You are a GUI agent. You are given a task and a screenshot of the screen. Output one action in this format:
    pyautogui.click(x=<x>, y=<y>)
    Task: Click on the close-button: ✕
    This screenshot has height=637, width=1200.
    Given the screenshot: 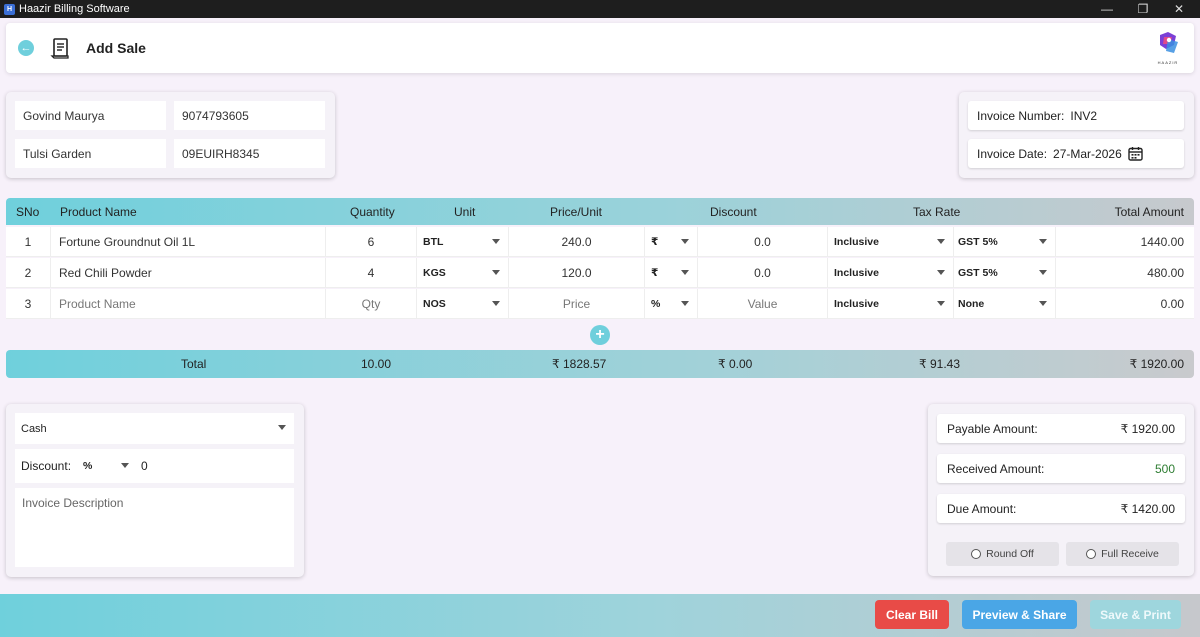 What is the action you would take?
    pyautogui.click(x=1179, y=9)
    